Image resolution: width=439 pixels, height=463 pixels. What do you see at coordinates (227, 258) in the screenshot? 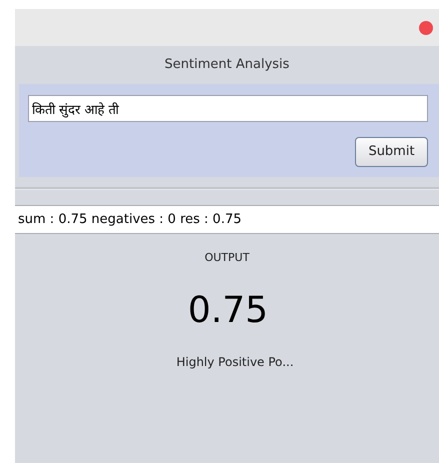
I see `output-heading: OUTPUT` at bounding box center [227, 258].